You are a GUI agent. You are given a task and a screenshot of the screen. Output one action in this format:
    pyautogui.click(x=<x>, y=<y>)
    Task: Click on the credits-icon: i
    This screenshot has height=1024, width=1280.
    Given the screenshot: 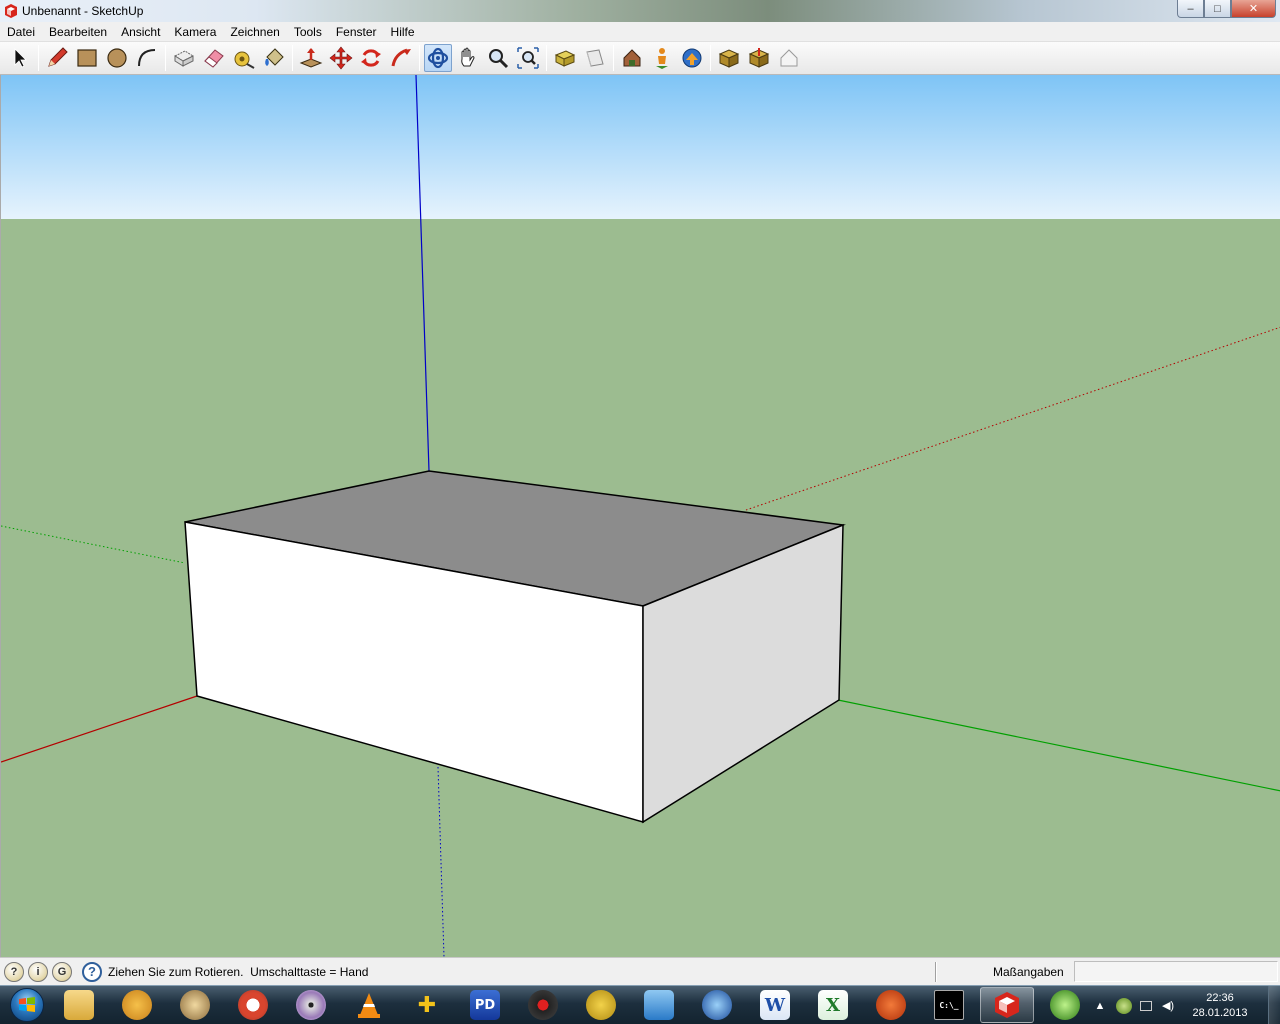 What is the action you would take?
    pyautogui.click(x=38, y=971)
    